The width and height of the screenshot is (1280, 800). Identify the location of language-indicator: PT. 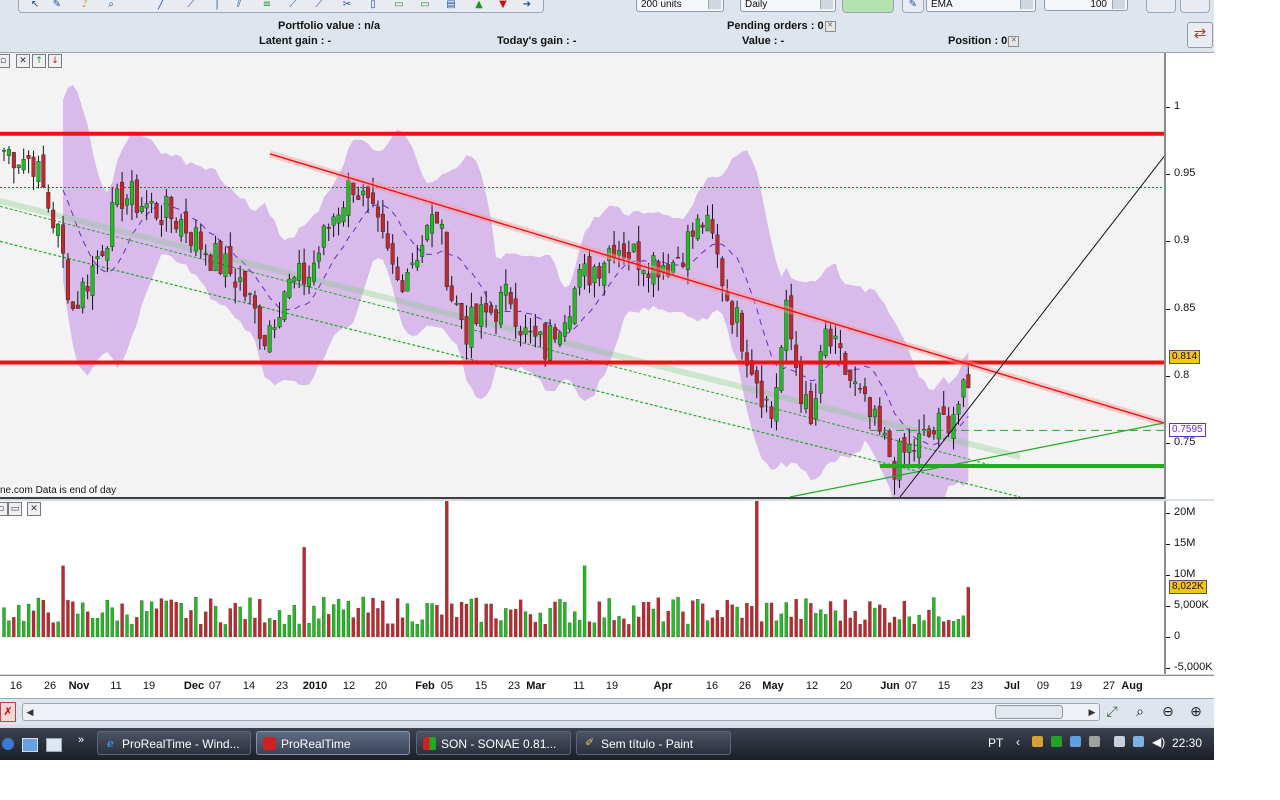
(995, 743).